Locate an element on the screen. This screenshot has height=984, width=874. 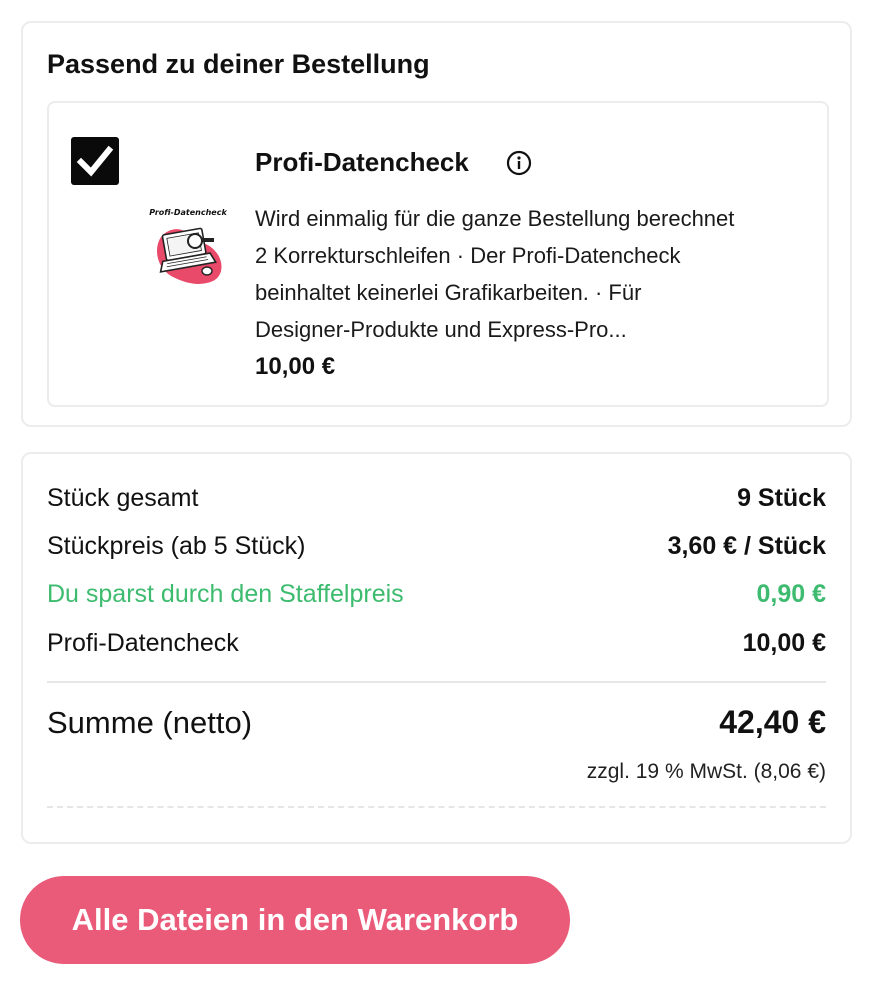
thumbnail-caption: Profi-Datencheck is located at coordinates (188, 212).